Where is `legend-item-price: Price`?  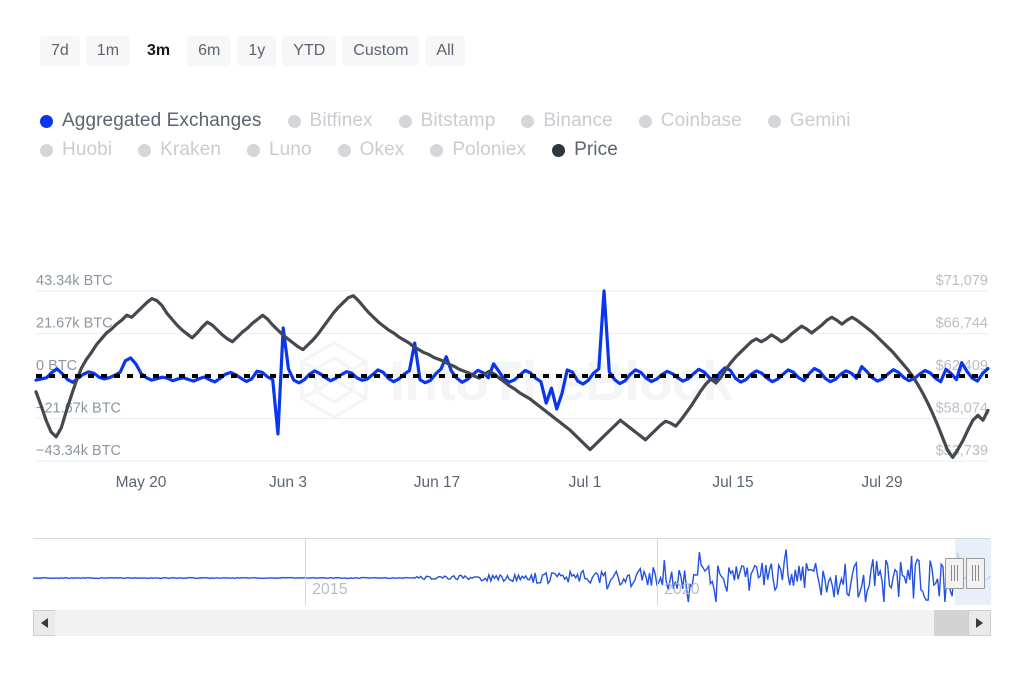
legend-item-price: Price is located at coordinates (585, 150).